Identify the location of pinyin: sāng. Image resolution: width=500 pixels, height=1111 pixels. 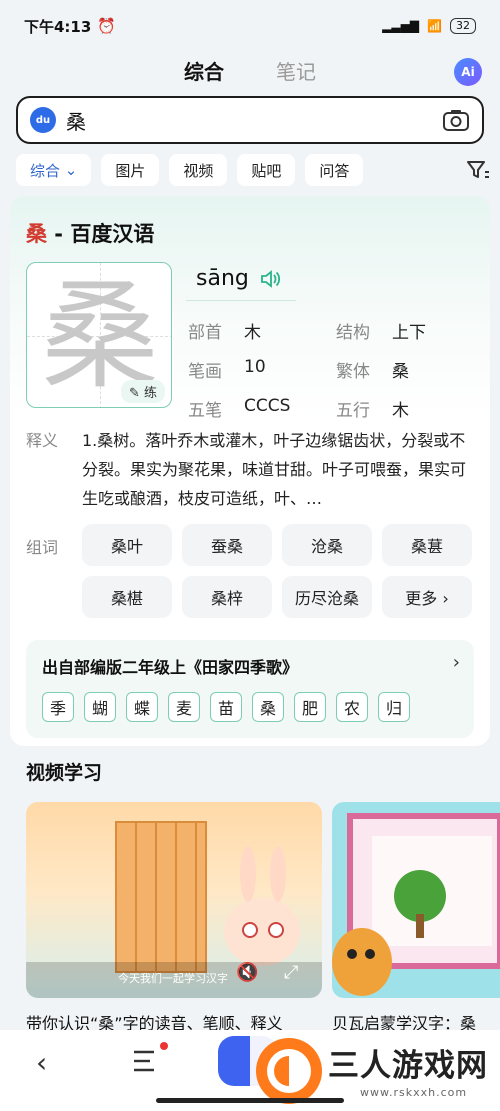
(238, 278).